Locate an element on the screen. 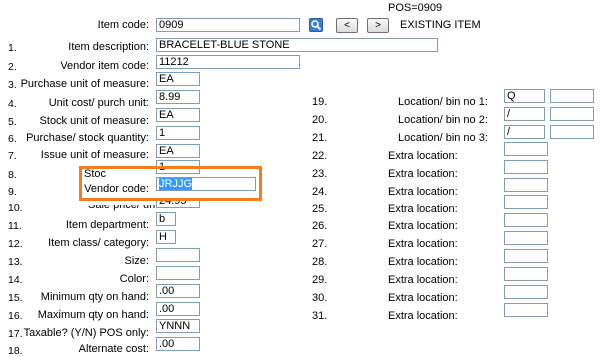 Image resolution: width=600 pixels, height=357 pixels. row-number: 30. is located at coordinates (320, 298).